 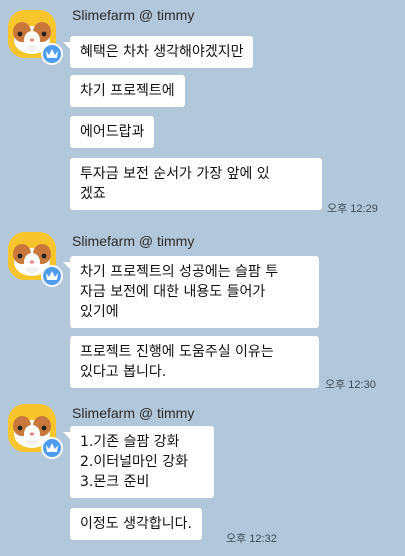 I want to click on message-timestamp: 오후 12:30, so click(x=350, y=385).